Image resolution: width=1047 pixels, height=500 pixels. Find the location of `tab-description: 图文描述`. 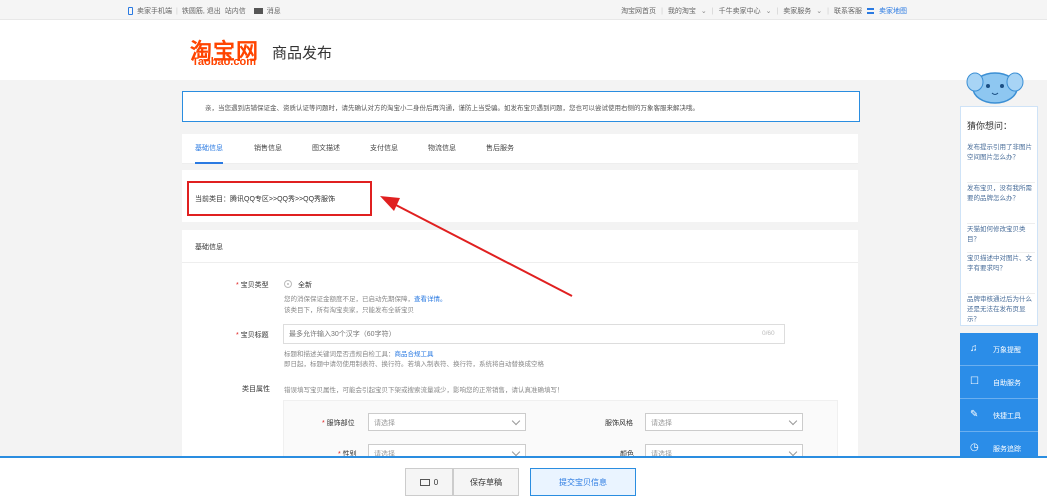

tab-description: 图文描述 is located at coordinates (326, 149).